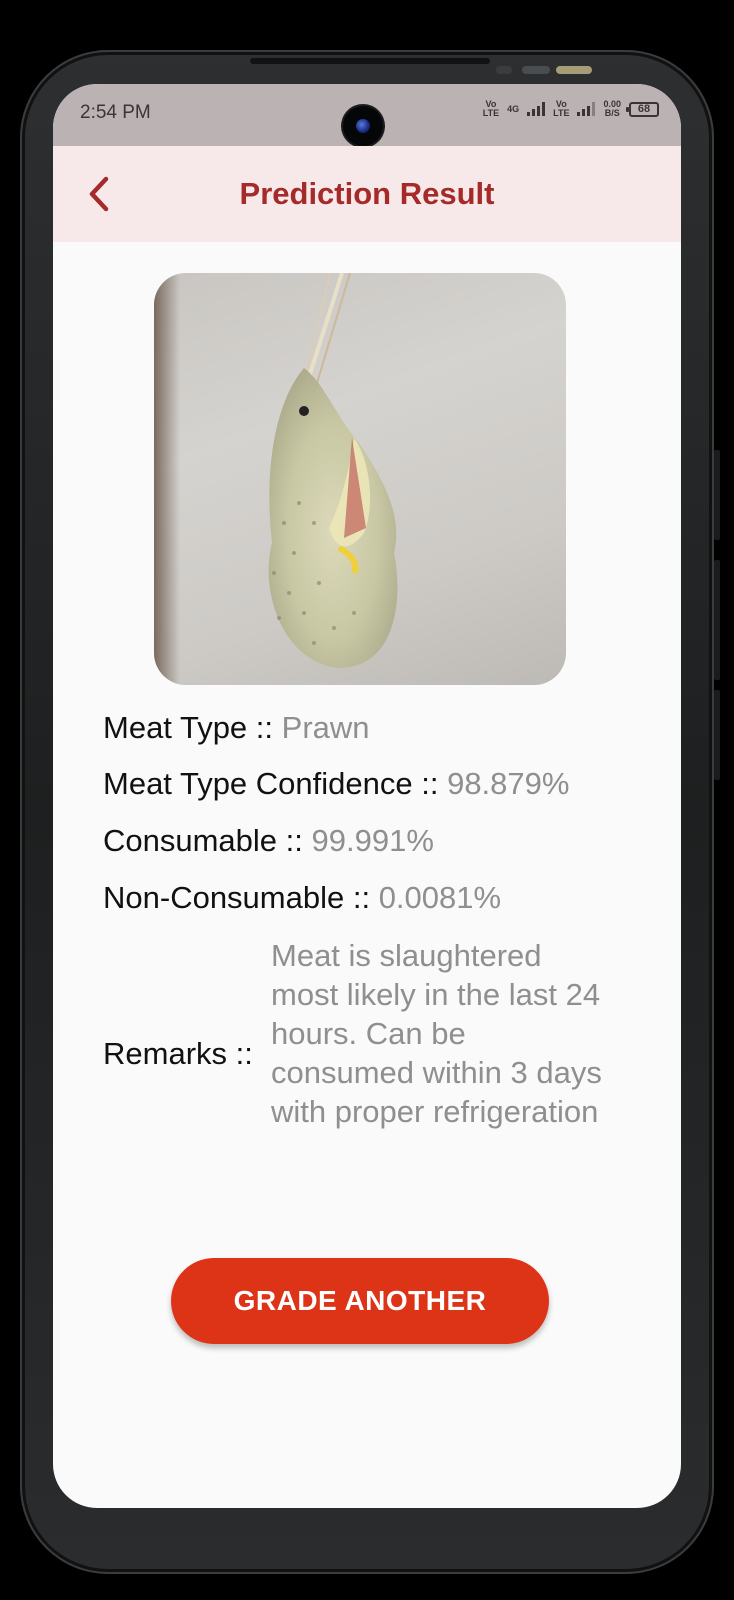  I want to click on consumable-value: 99.991%, so click(372, 840).